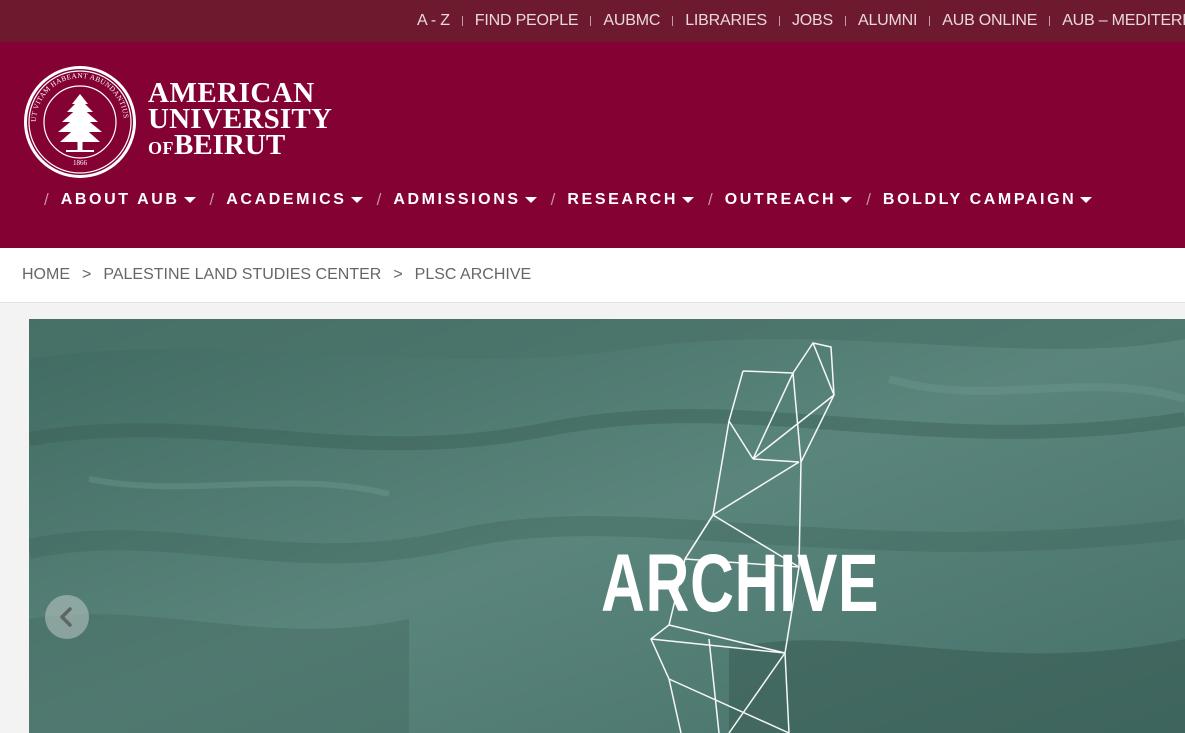 The image size is (1185, 733). I want to click on nav-label: ADMISSIONS, so click(457, 199).